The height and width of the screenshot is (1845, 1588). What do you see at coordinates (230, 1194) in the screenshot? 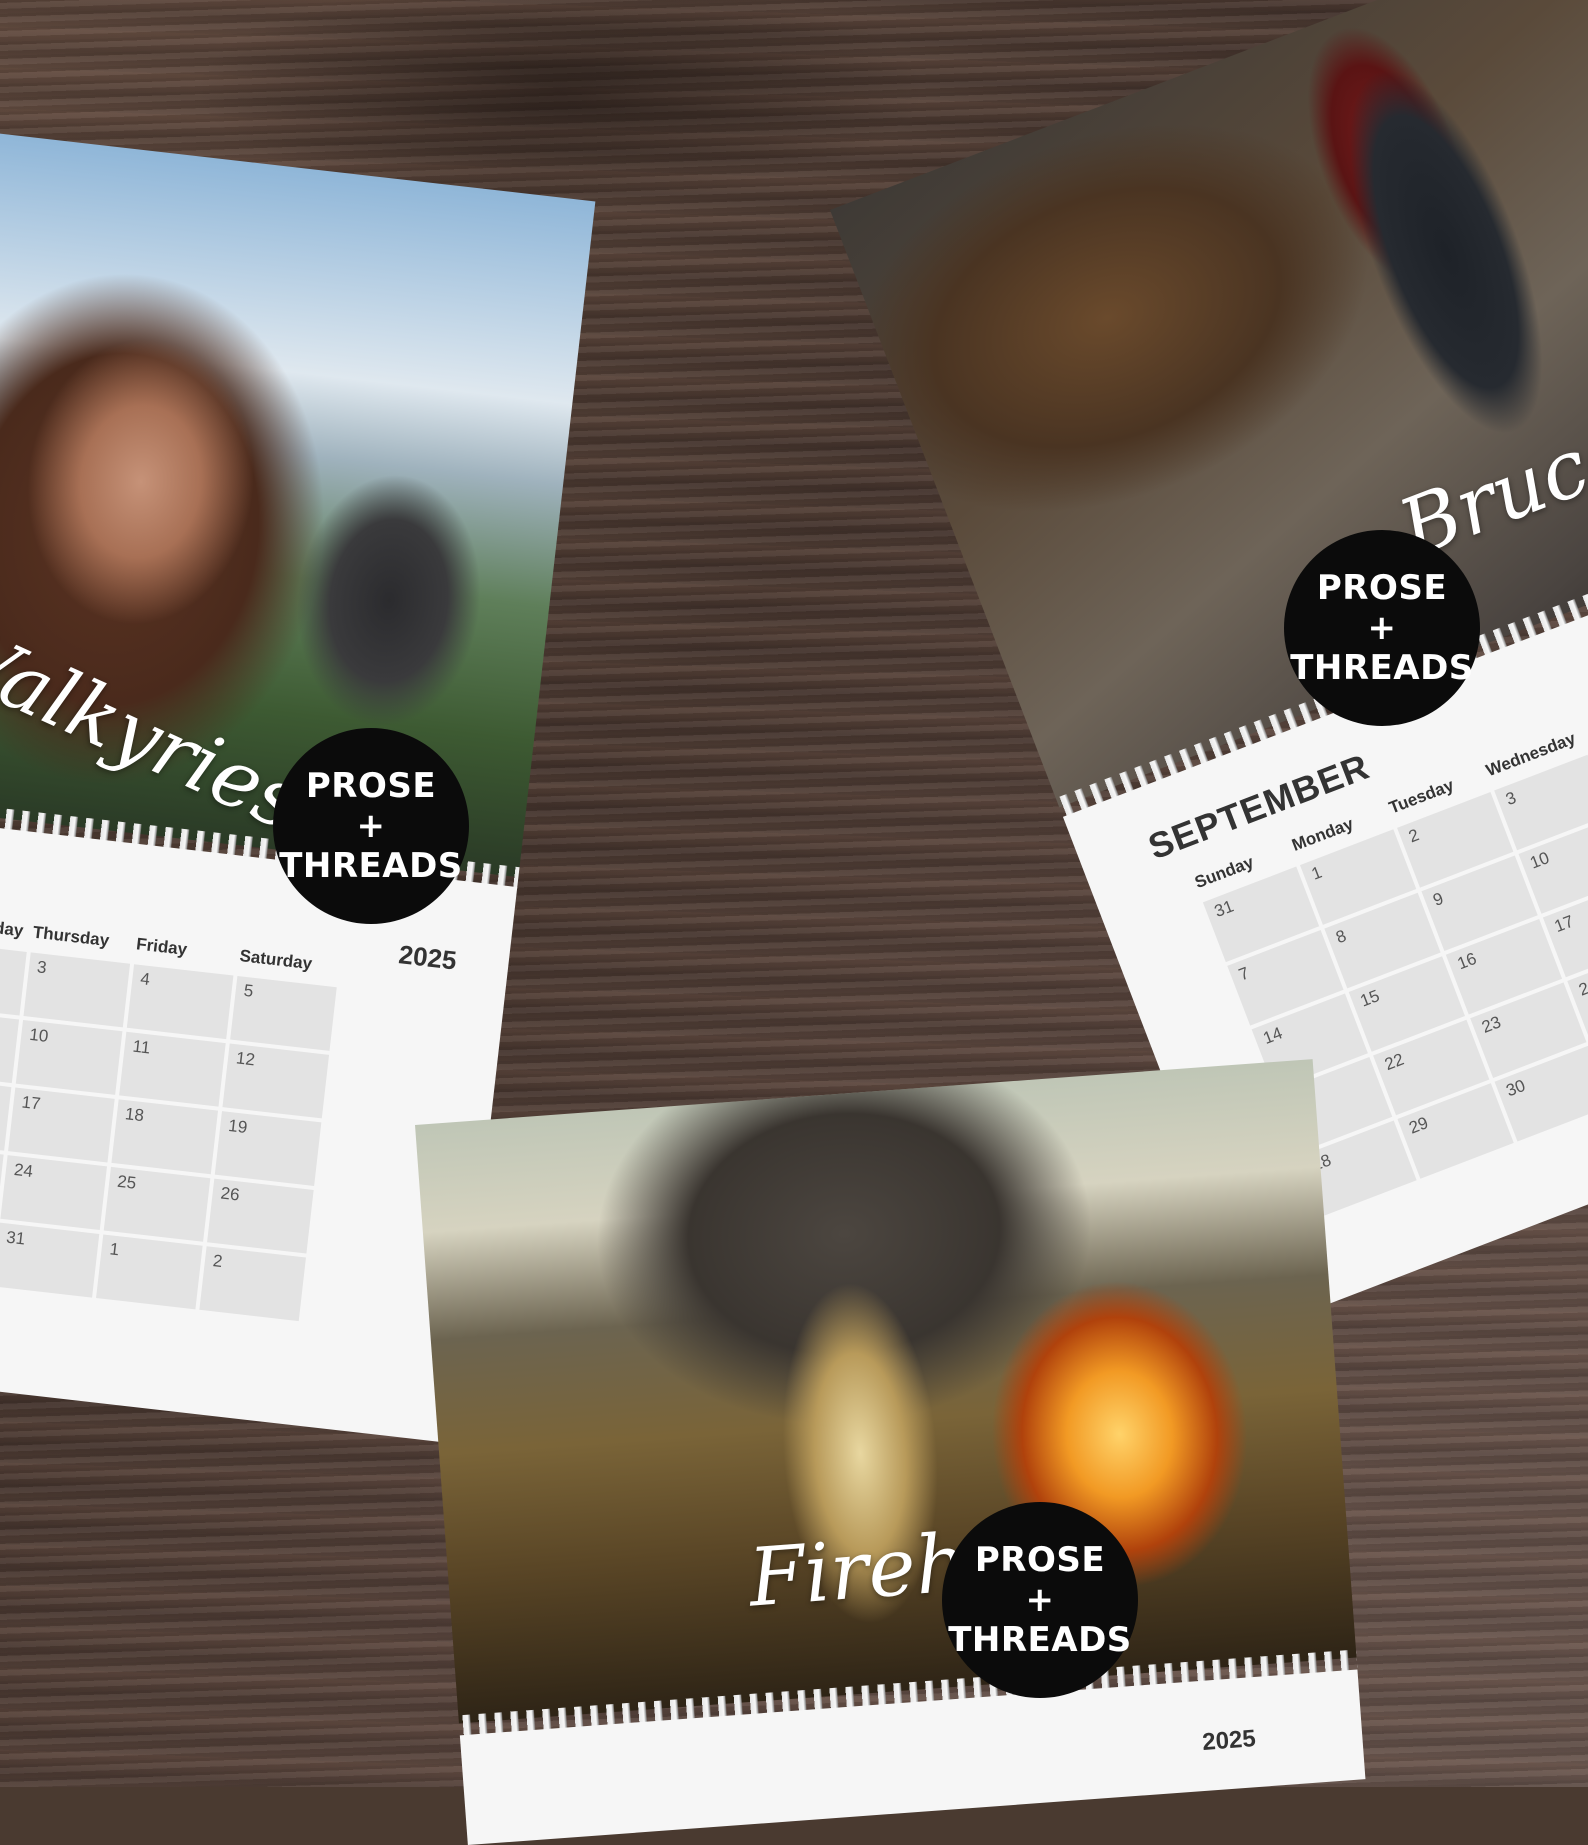
I see `date-number: 26` at bounding box center [230, 1194].